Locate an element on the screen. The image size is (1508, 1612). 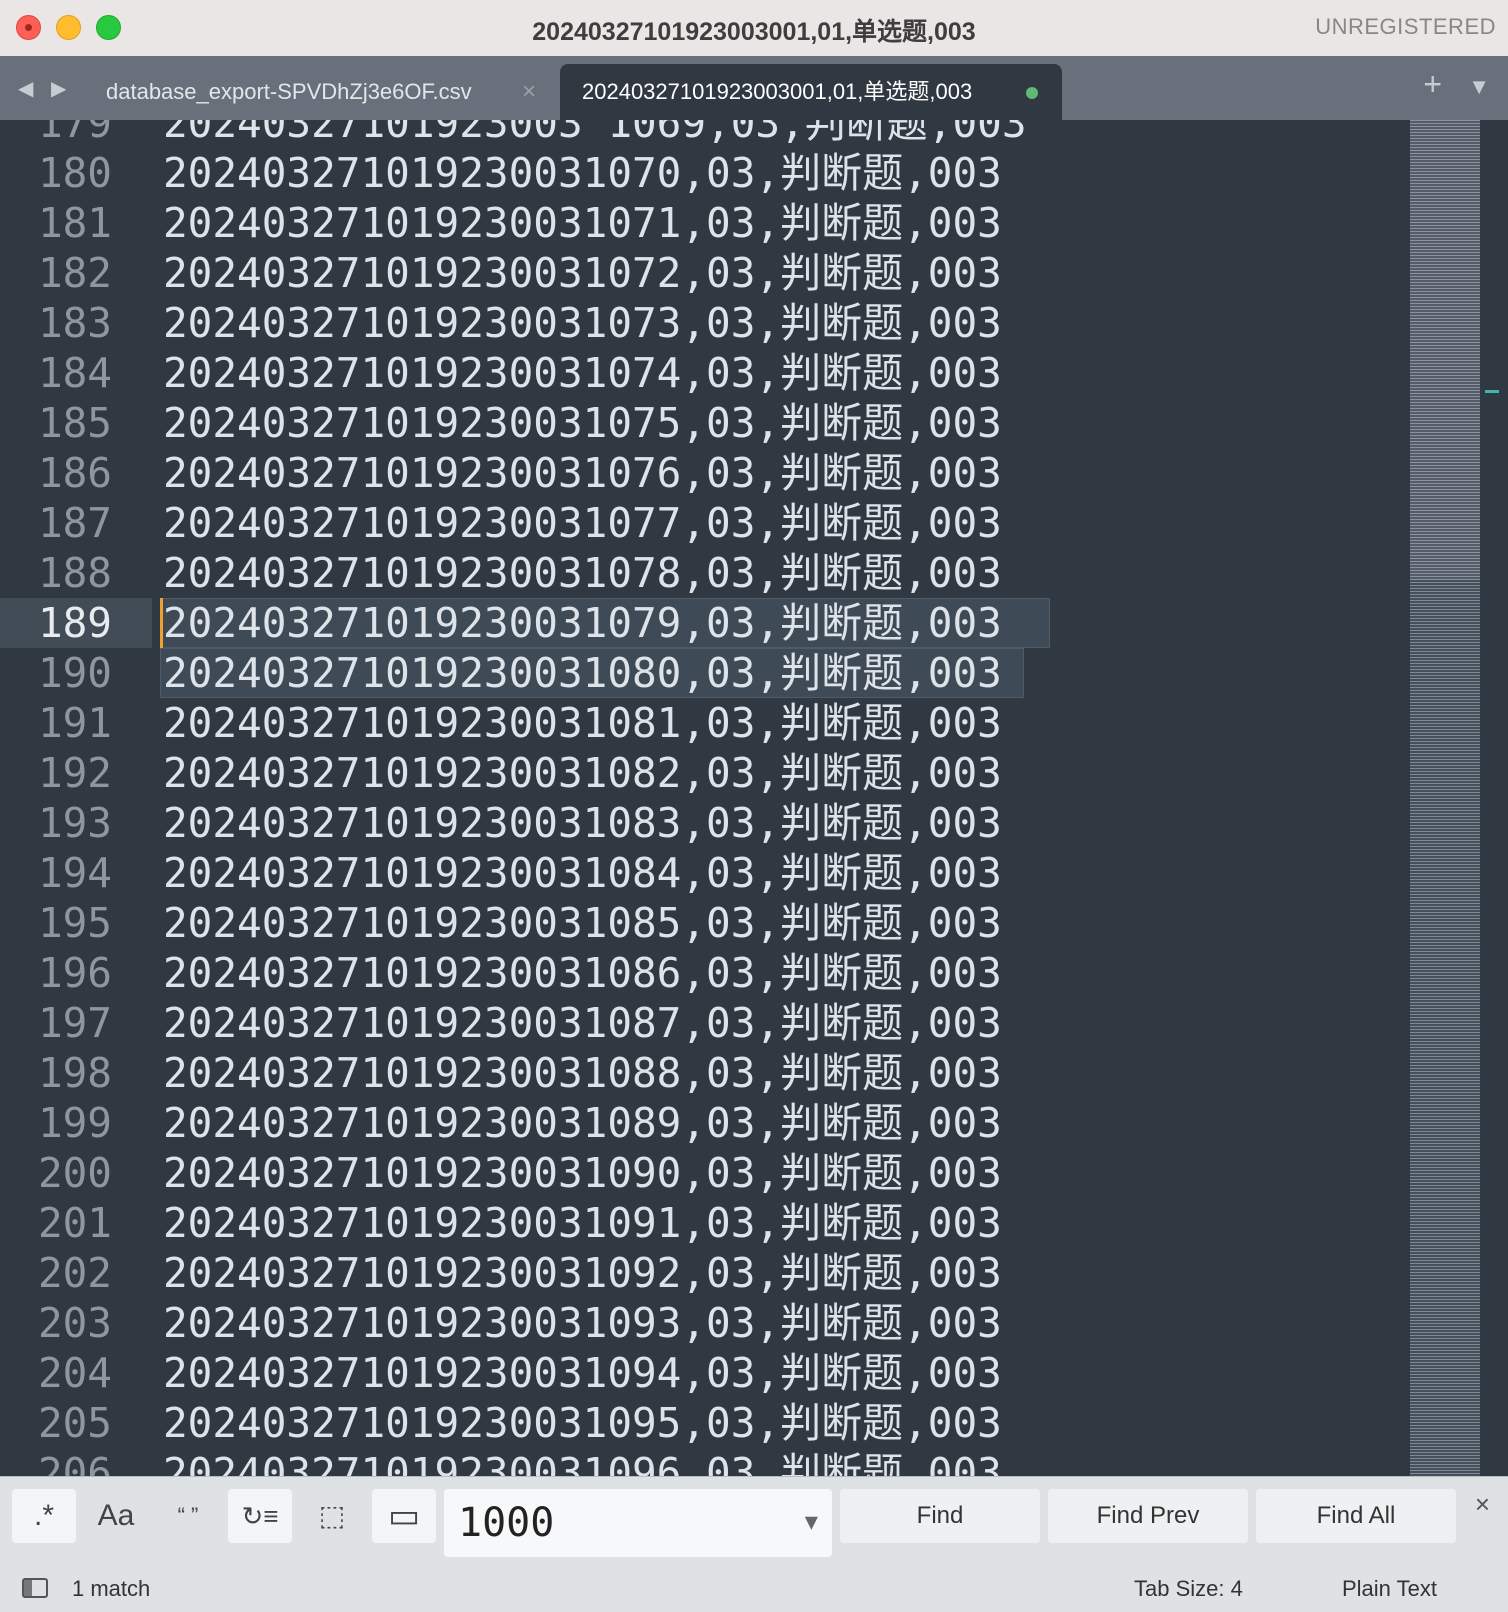
tab-label: database_export-SPVDhZj3e6OF.csv is located at coordinates (289, 91).